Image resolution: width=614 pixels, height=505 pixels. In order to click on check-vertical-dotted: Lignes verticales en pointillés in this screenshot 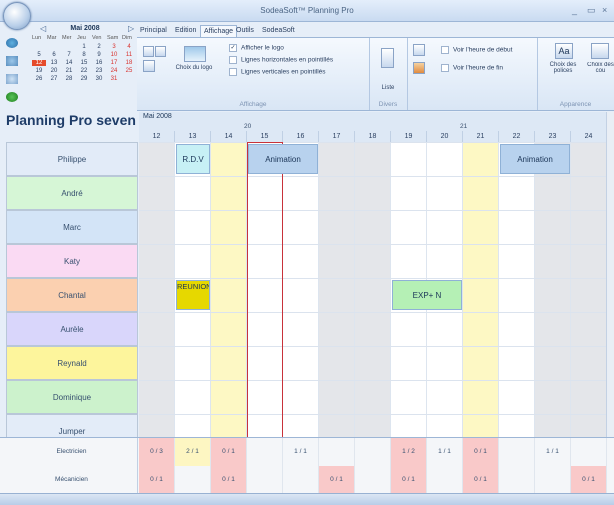, I will do `click(277, 72)`.